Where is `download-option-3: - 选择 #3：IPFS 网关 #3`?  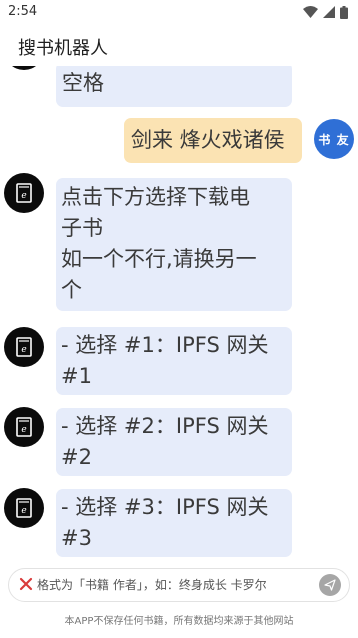
download-option-3: - 选择 #3：IPFS 网关 #3 is located at coordinates (174, 523).